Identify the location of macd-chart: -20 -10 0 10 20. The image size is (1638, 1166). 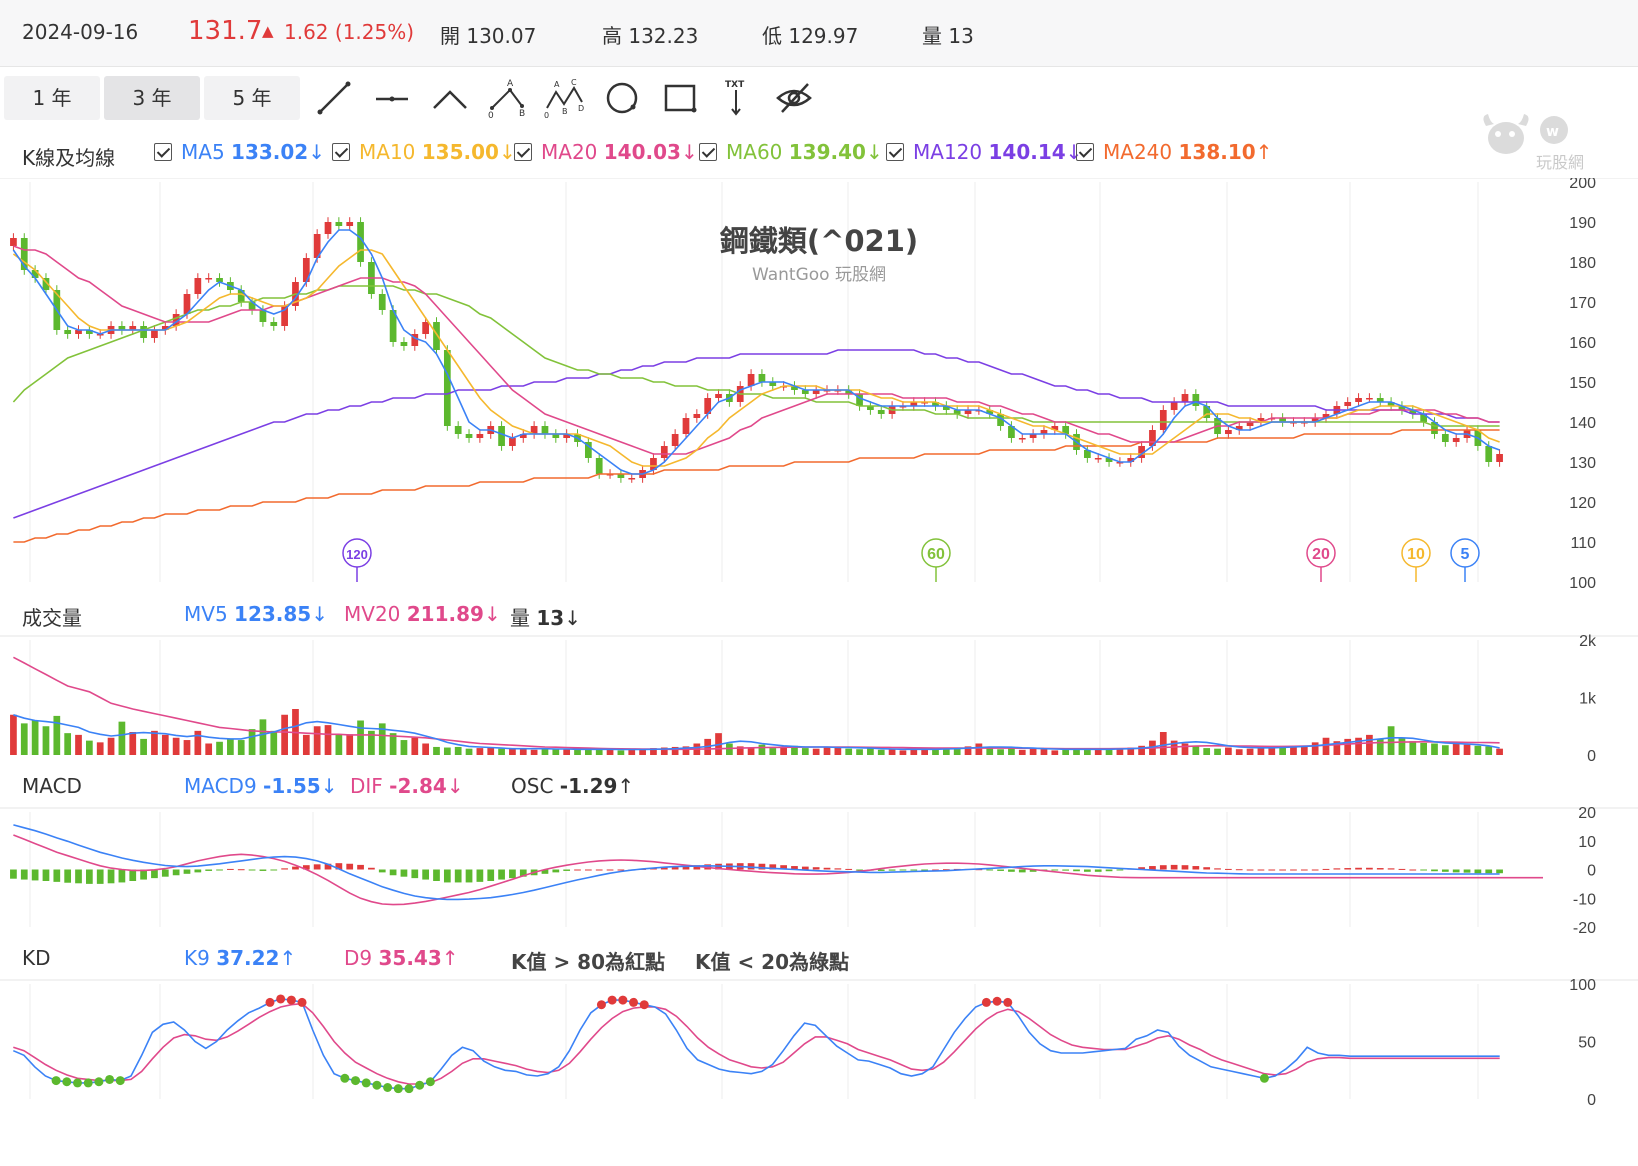
(819, 869).